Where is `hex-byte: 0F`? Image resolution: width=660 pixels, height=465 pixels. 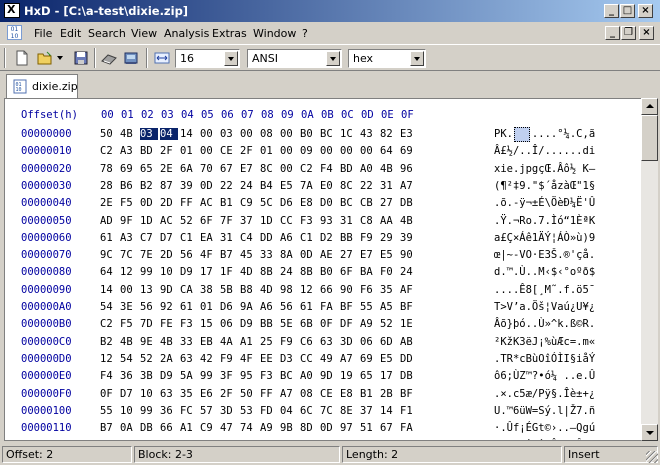
hex-byte: 0F is located at coordinates (329, 324).